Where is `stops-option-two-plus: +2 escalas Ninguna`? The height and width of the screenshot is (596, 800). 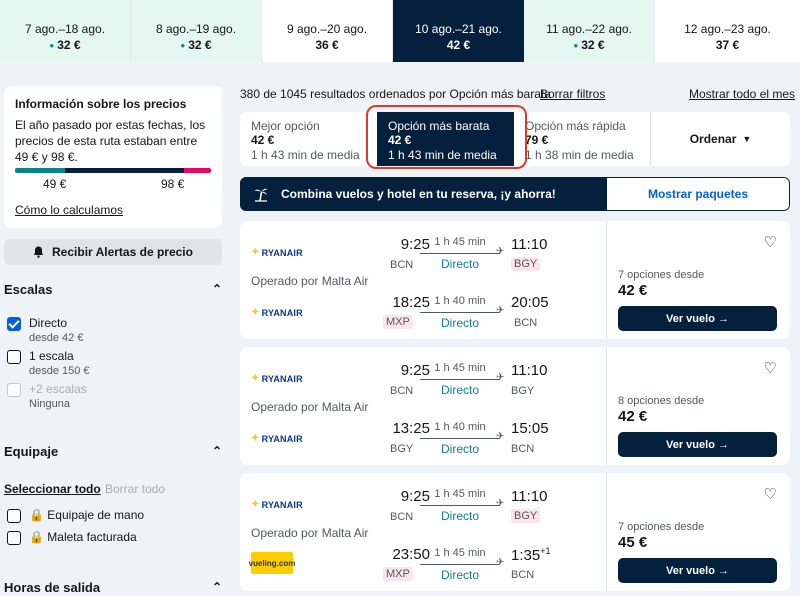 stops-option-two-plus: +2 escalas Ninguna is located at coordinates (47, 396).